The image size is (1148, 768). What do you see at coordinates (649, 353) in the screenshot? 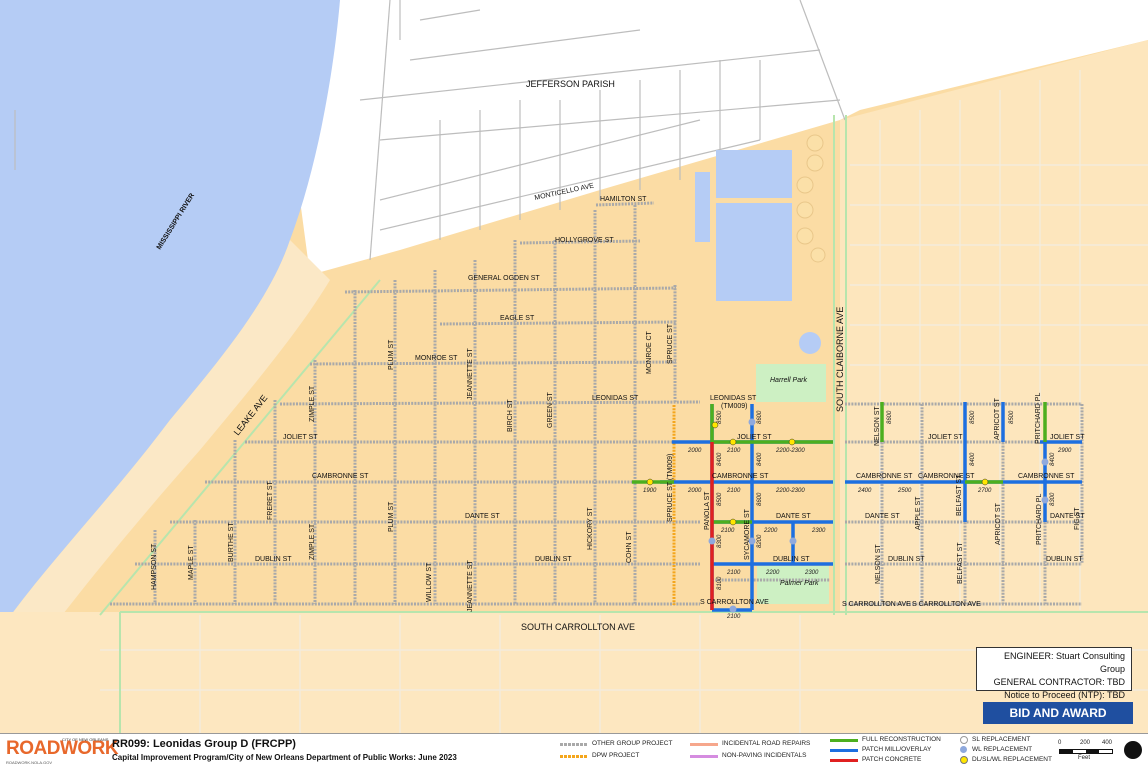
I see `monroe-ct-label: MONROE CT` at bounding box center [649, 353].